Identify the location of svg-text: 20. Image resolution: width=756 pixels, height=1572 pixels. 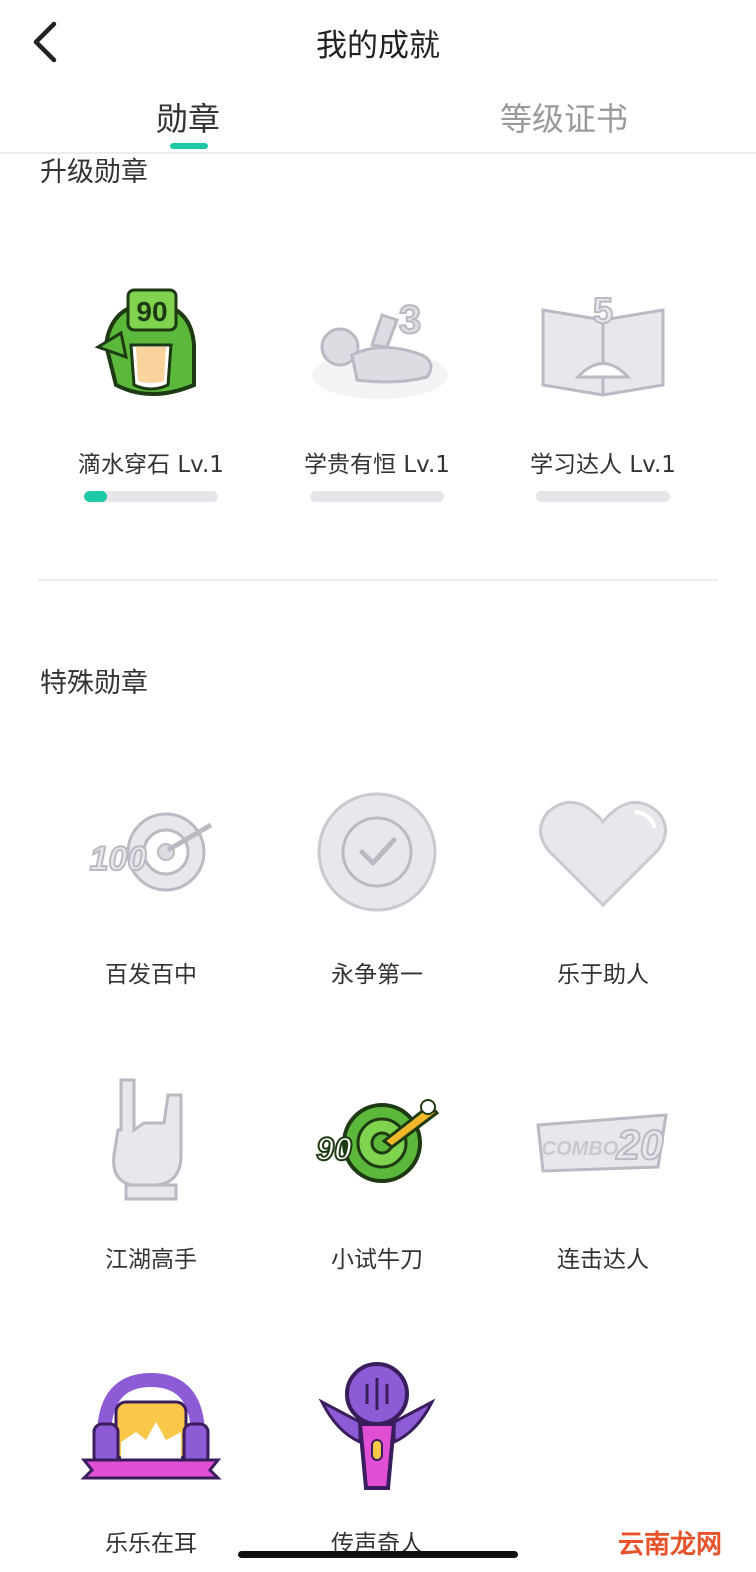
(640, 1144).